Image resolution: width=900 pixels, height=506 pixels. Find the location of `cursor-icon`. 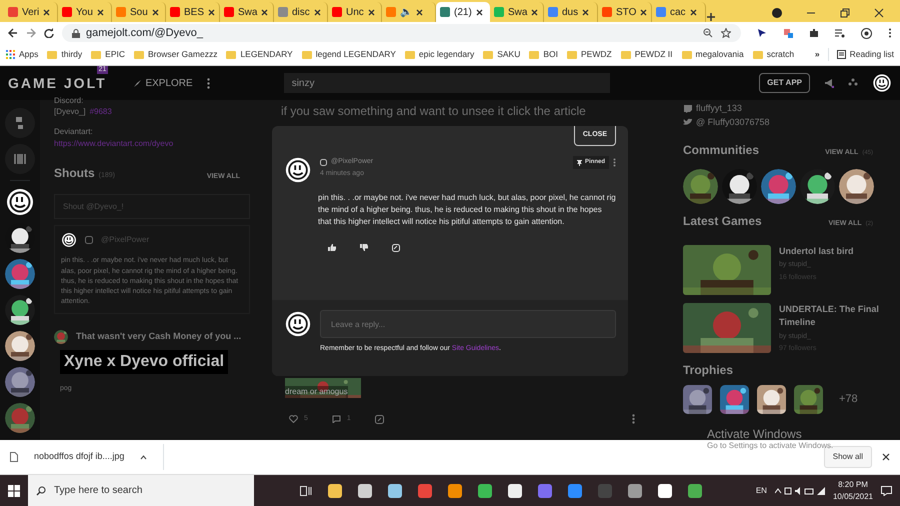

cursor-icon is located at coordinates (762, 33).